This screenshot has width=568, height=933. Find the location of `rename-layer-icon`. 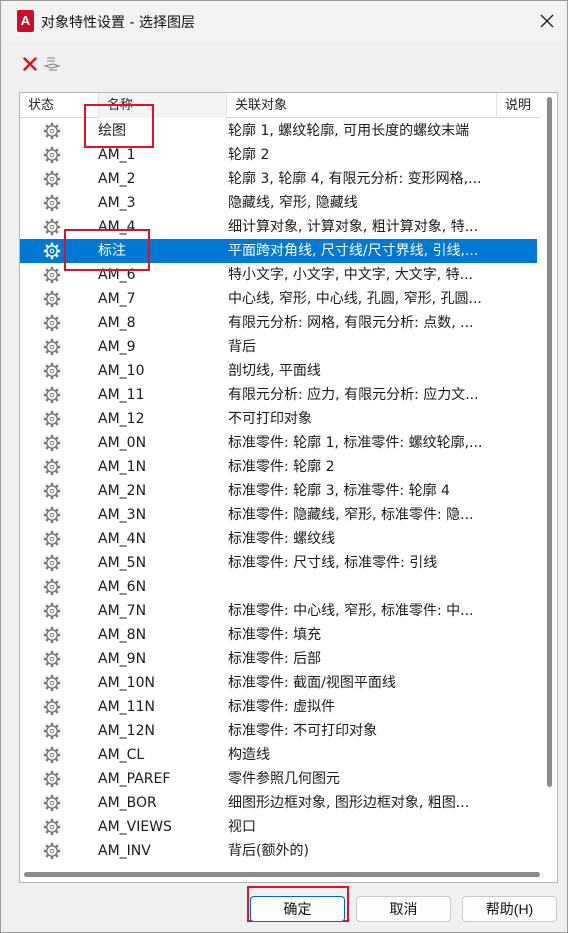

rename-layer-icon is located at coordinates (52, 64).